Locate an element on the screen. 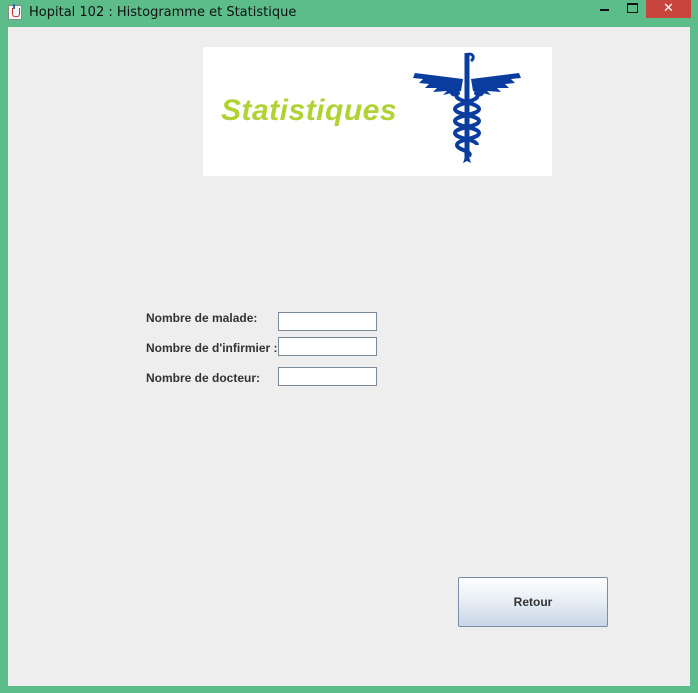 This screenshot has height=693, width=698. malade-input is located at coordinates (327, 321).